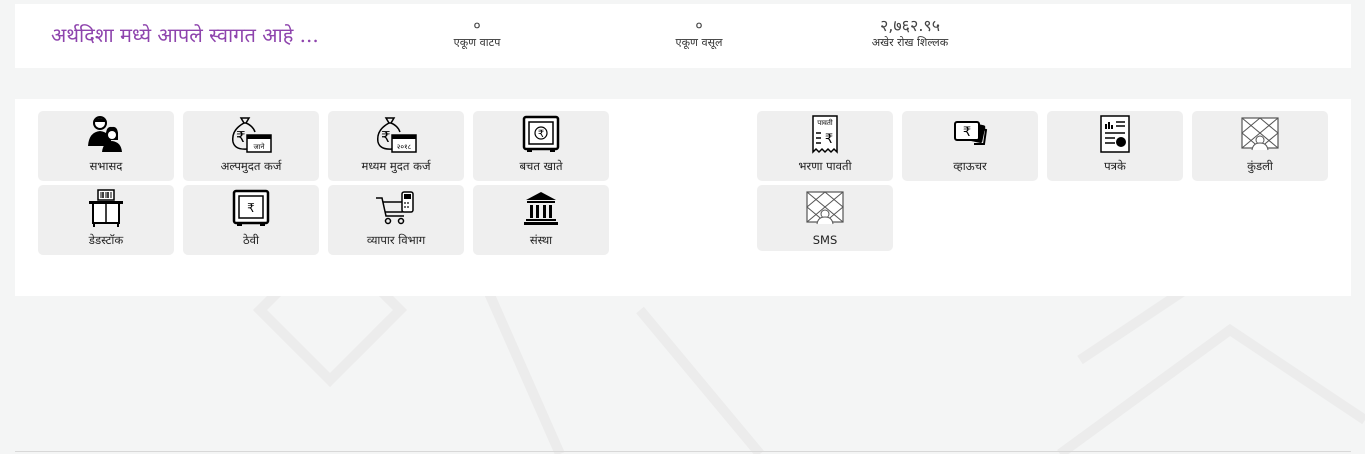 This screenshot has width=1365, height=454. I want to click on stat-label: एकूण वाटप, so click(477, 42).